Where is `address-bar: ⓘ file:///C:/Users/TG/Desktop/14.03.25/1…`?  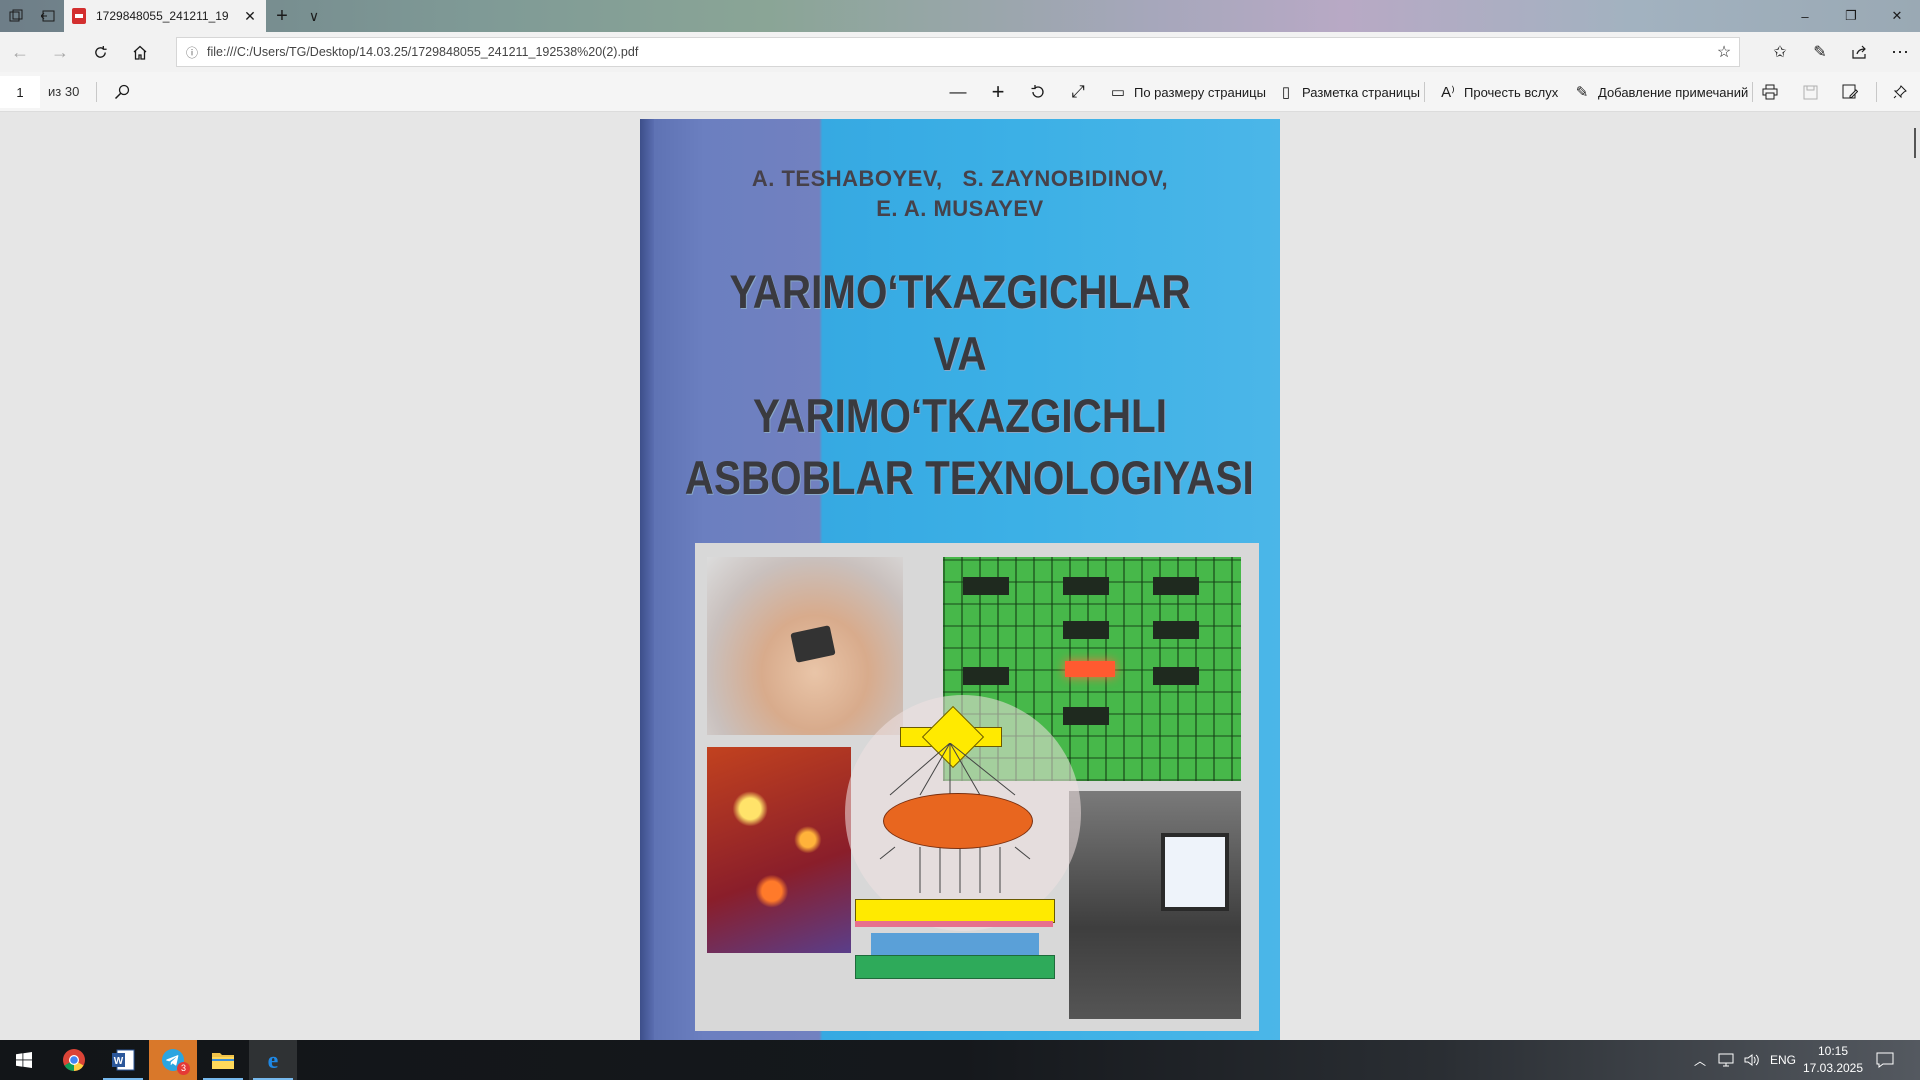
address-bar: ⓘ file:///C:/Users/TG/Desktop/14.03.25/1… is located at coordinates (958, 52).